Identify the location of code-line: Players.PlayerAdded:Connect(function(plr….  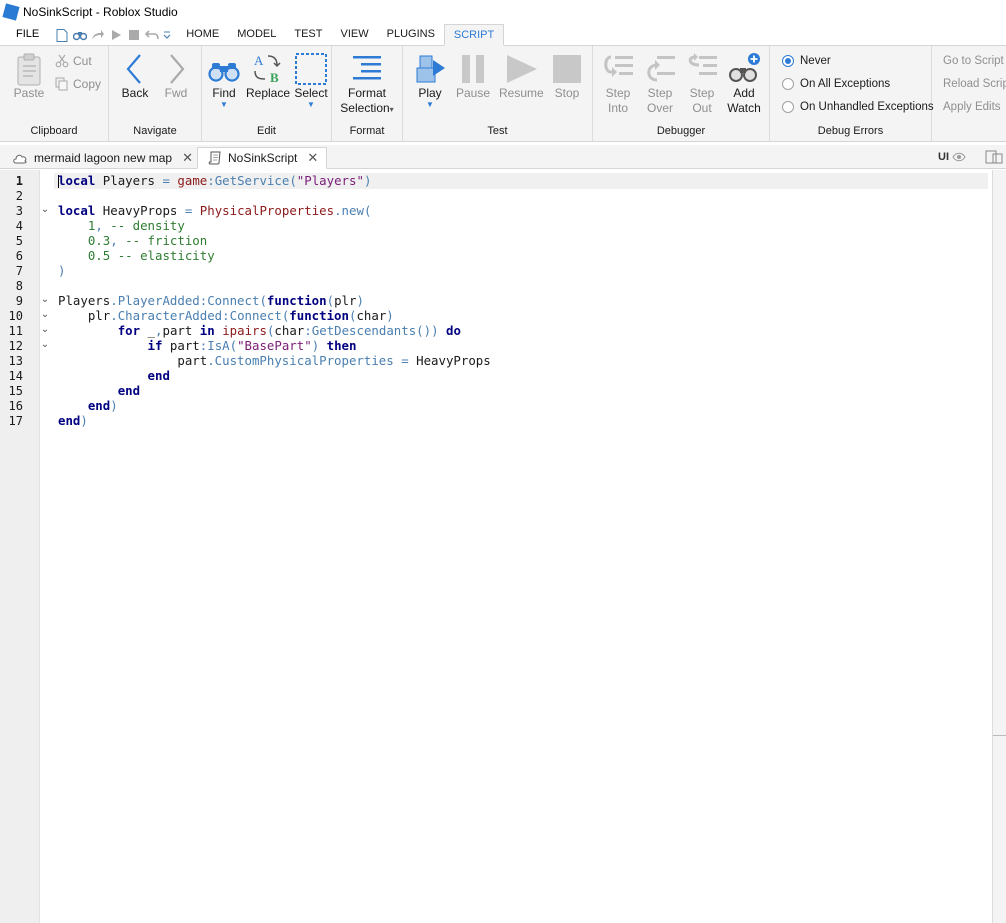
(274, 300).